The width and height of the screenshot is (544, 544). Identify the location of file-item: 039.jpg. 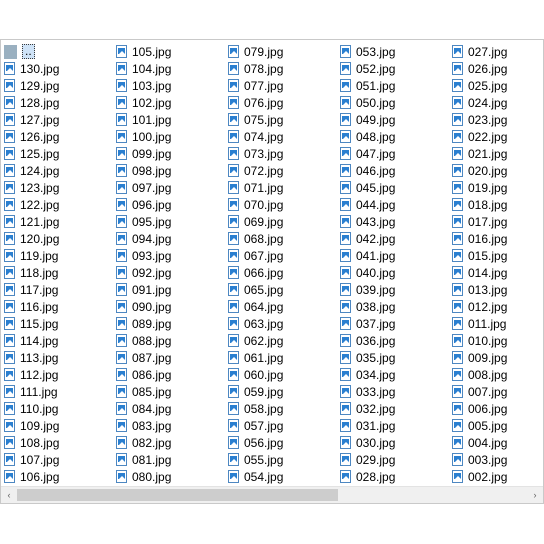
(367, 289).